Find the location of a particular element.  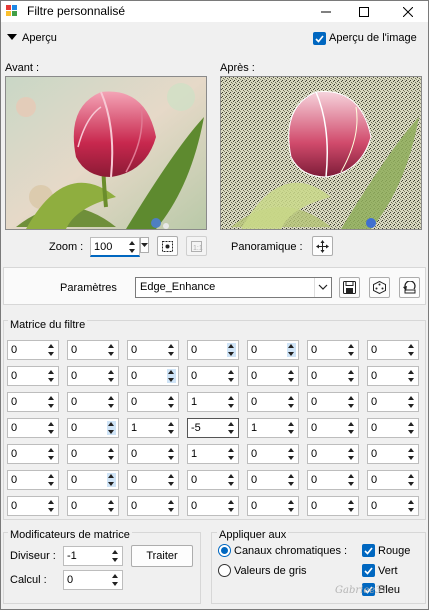

matrix-cell-r5-c6: 0 is located at coordinates (333, 454).